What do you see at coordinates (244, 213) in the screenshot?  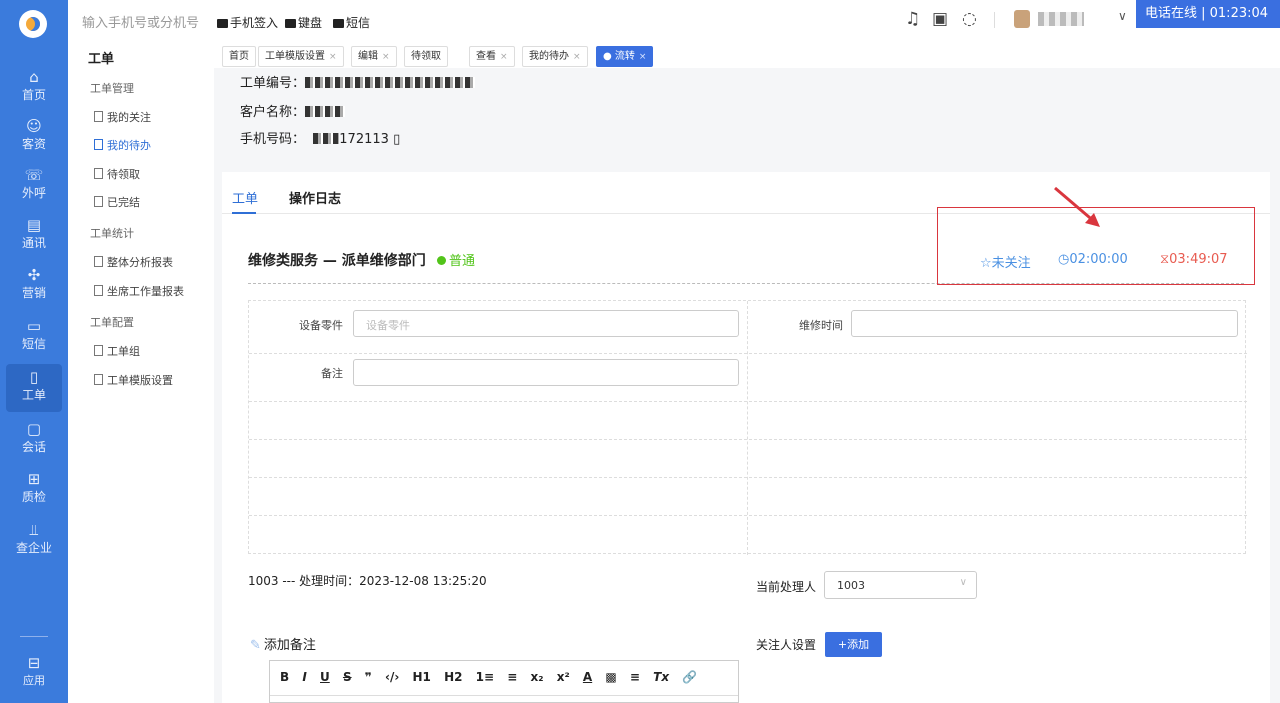 I see `active-tab-indicator` at bounding box center [244, 213].